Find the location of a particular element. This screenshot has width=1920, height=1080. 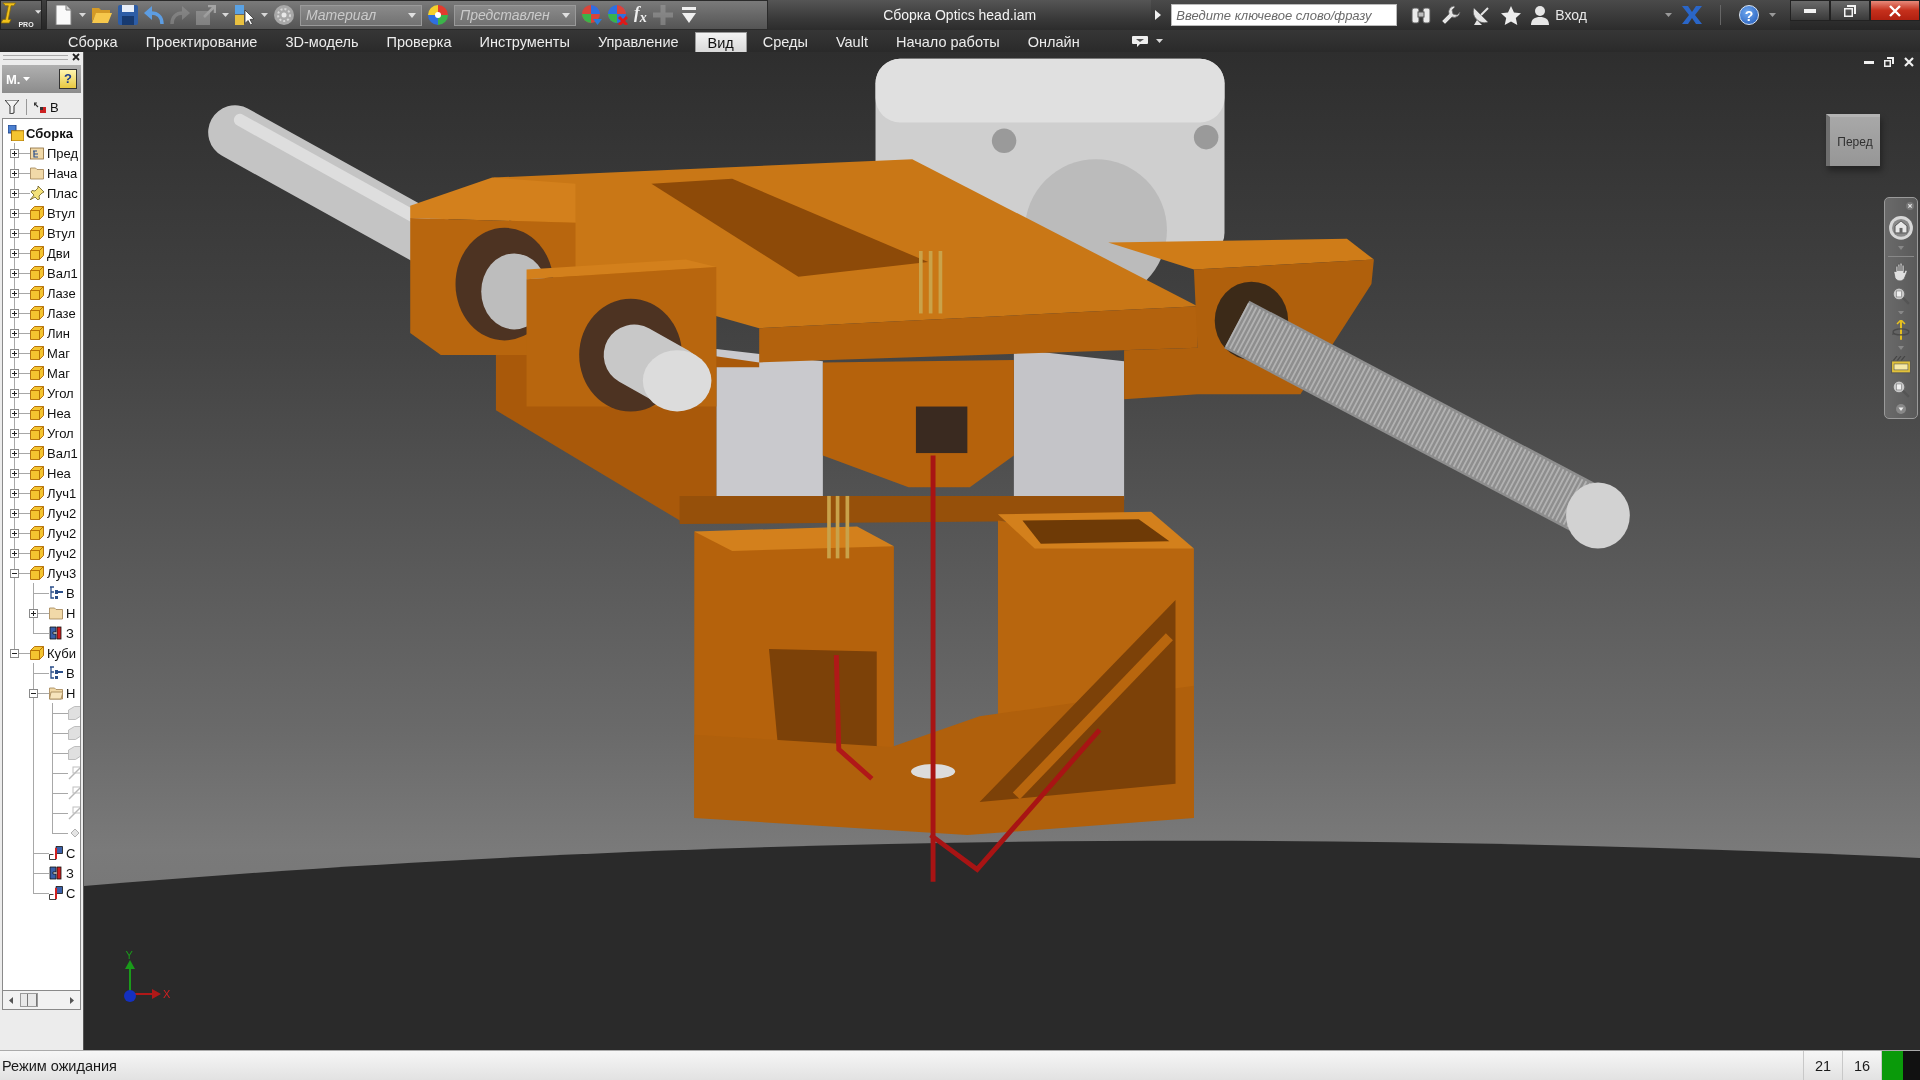

ribbon-tab: Начало работы is located at coordinates (947, 42).